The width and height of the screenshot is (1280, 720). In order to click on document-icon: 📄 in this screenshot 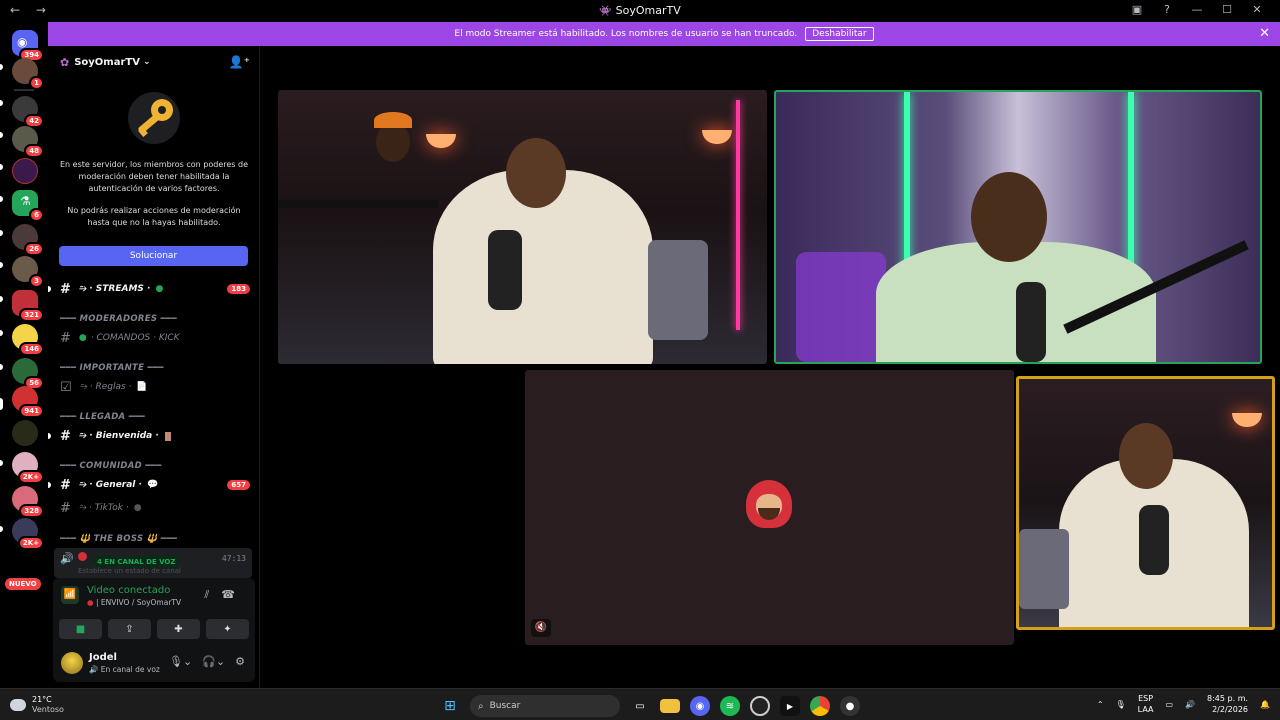, I will do `click(142, 387)`.